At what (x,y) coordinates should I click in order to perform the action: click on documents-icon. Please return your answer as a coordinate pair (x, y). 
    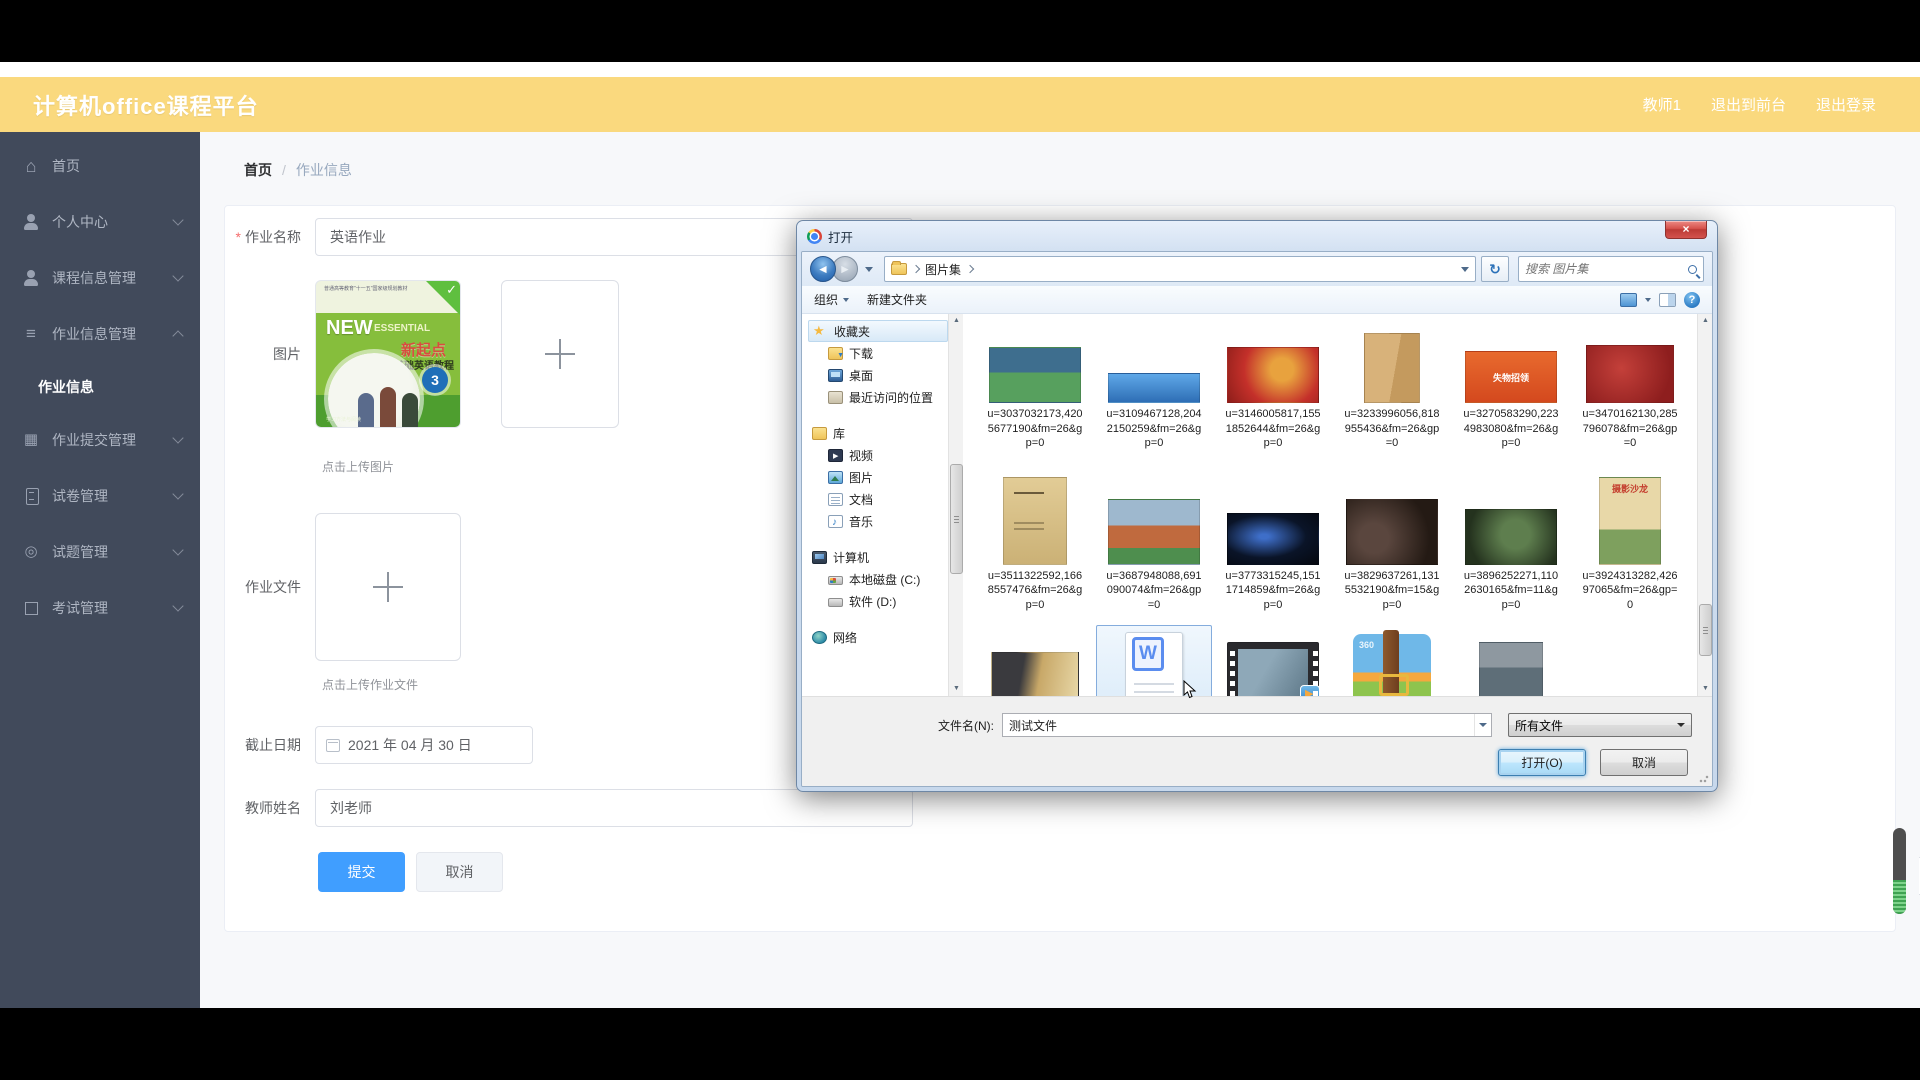
    Looking at the image, I should click on (835, 499).